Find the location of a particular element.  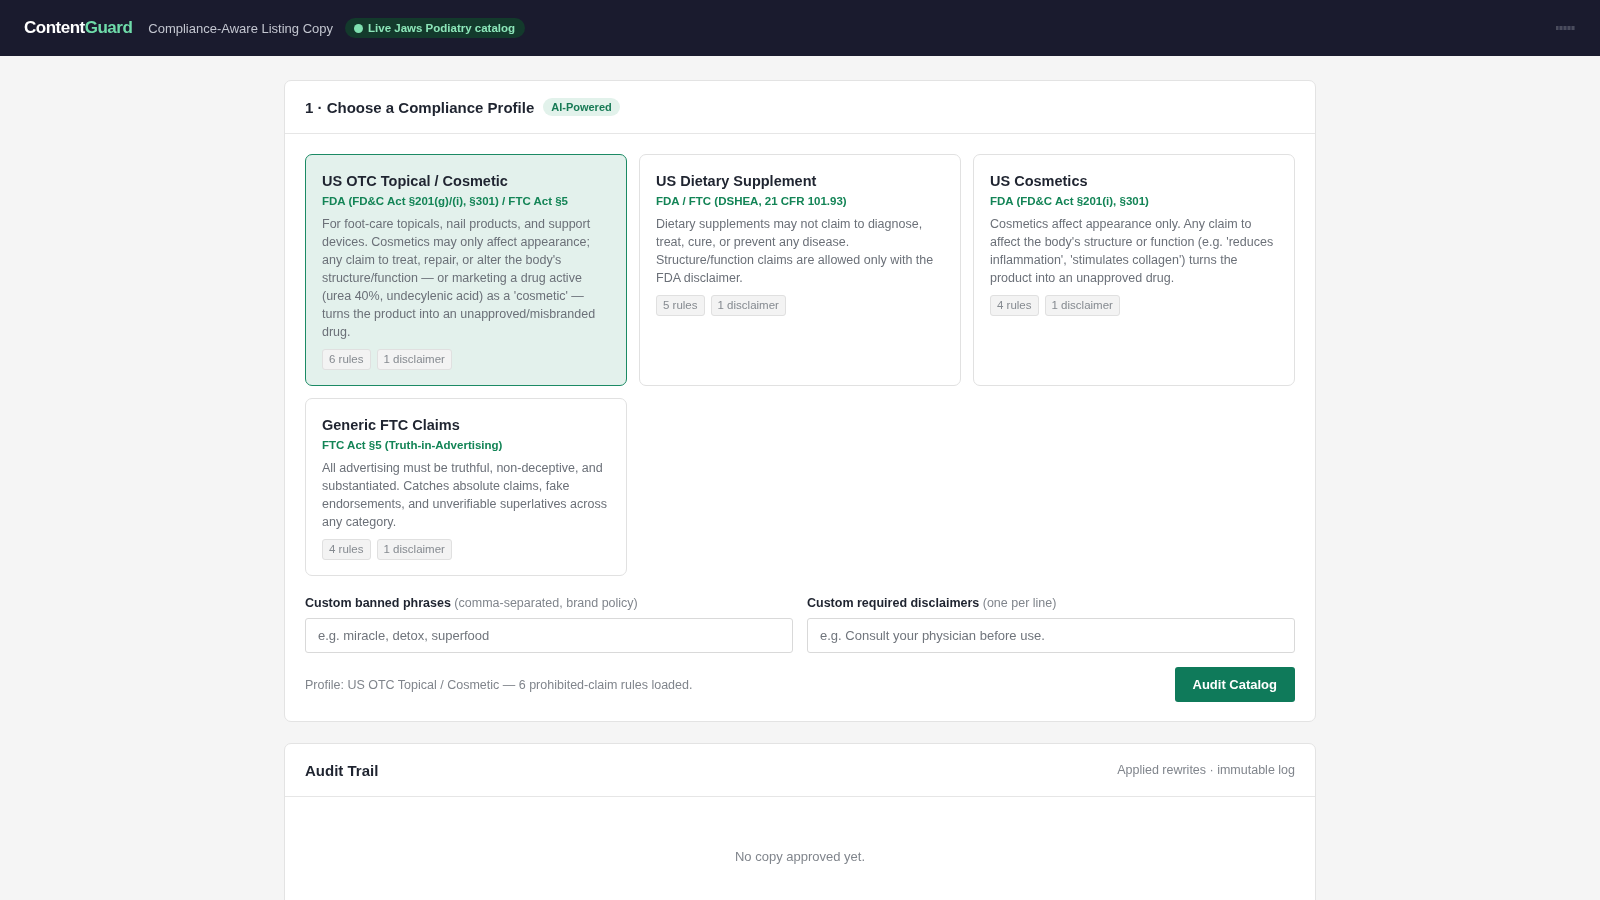

profile-card is located at coordinates (466, 270).